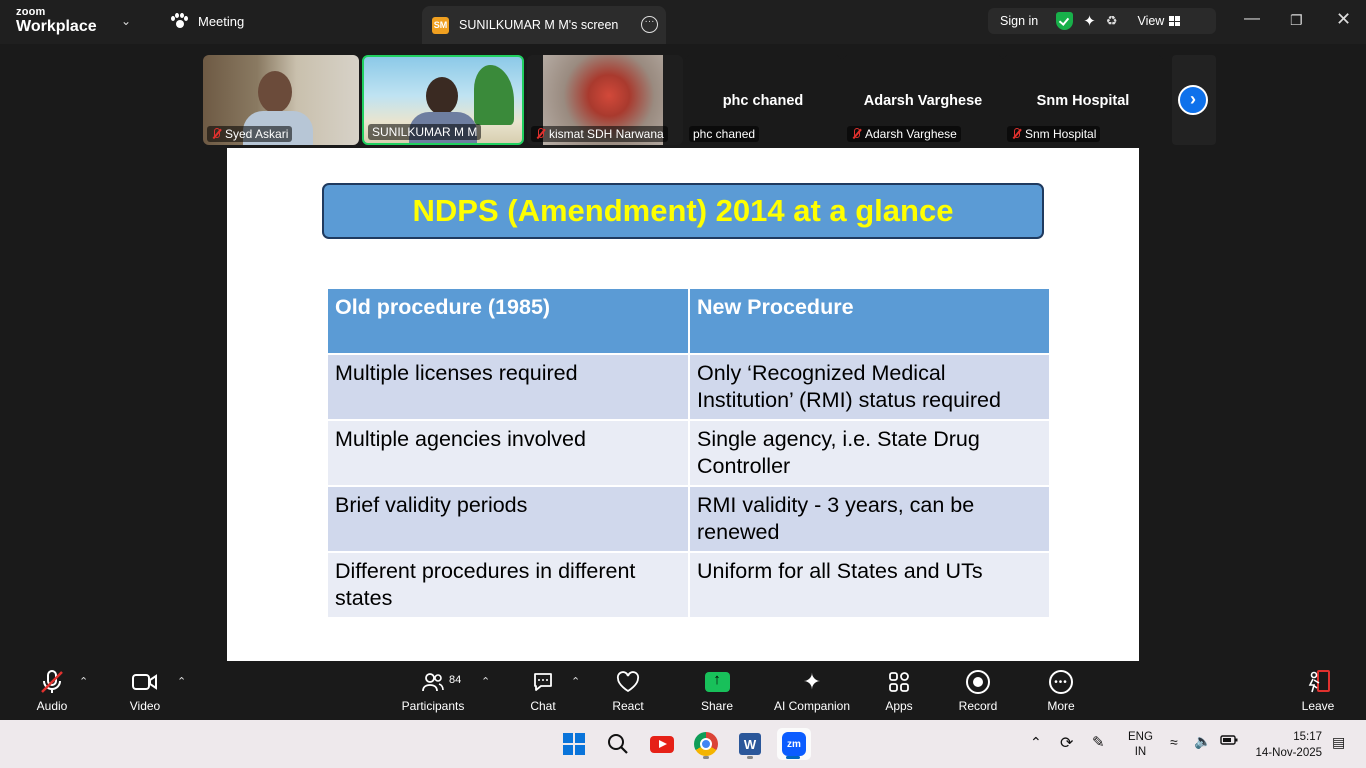 This screenshot has height=768, width=1366. What do you see at coordinates (1229, 741) in the screenshot?
I see `battery-icon` at bounding box center [1229, 741].